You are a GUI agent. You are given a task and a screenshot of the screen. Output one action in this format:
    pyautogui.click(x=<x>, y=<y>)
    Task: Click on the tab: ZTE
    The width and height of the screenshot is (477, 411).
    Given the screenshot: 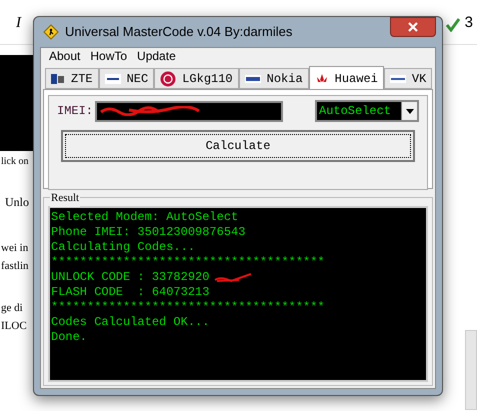 What is the action you would take?
    pyautogui.click(x=72, y=78)
    